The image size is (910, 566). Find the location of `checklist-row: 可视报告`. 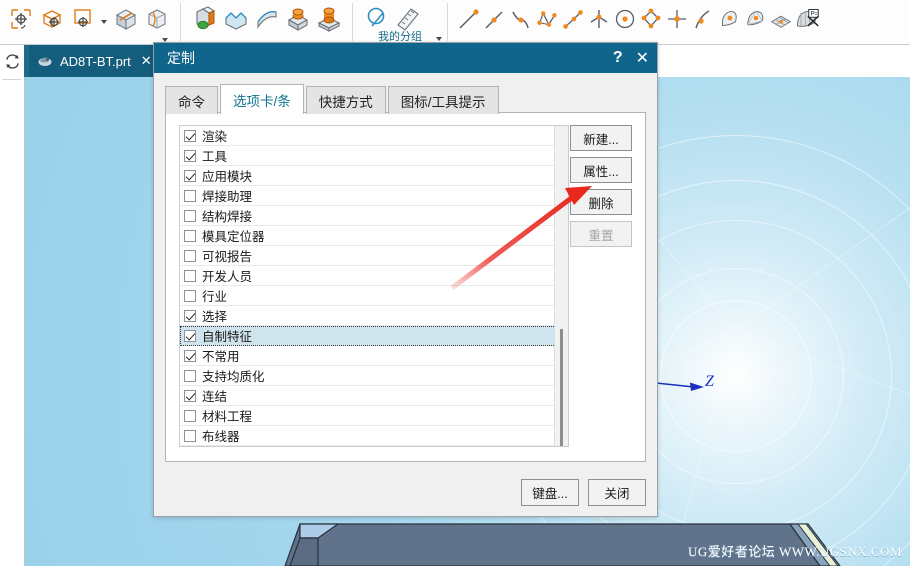

checklist-row: 可视报告 is located at coordinates (374, 256).